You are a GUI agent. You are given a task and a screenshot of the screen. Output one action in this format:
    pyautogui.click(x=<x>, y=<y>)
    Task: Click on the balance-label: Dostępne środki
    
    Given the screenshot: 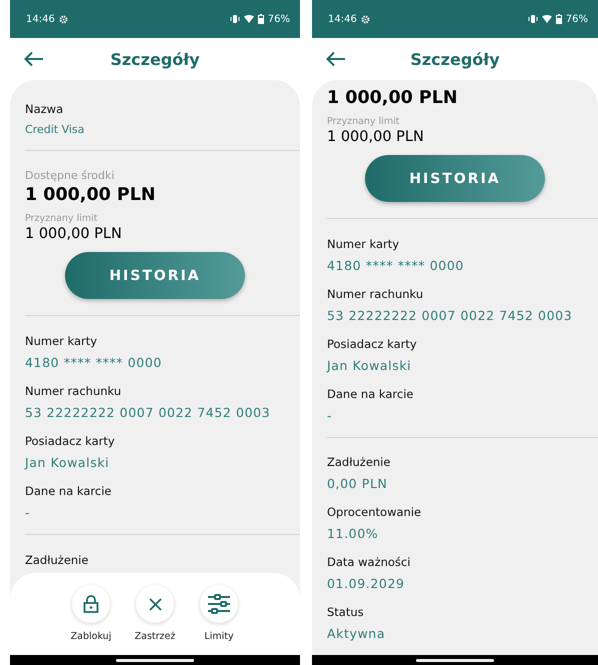 What is the action you would take?
    pyautogui.click(x=69, y=175)
    